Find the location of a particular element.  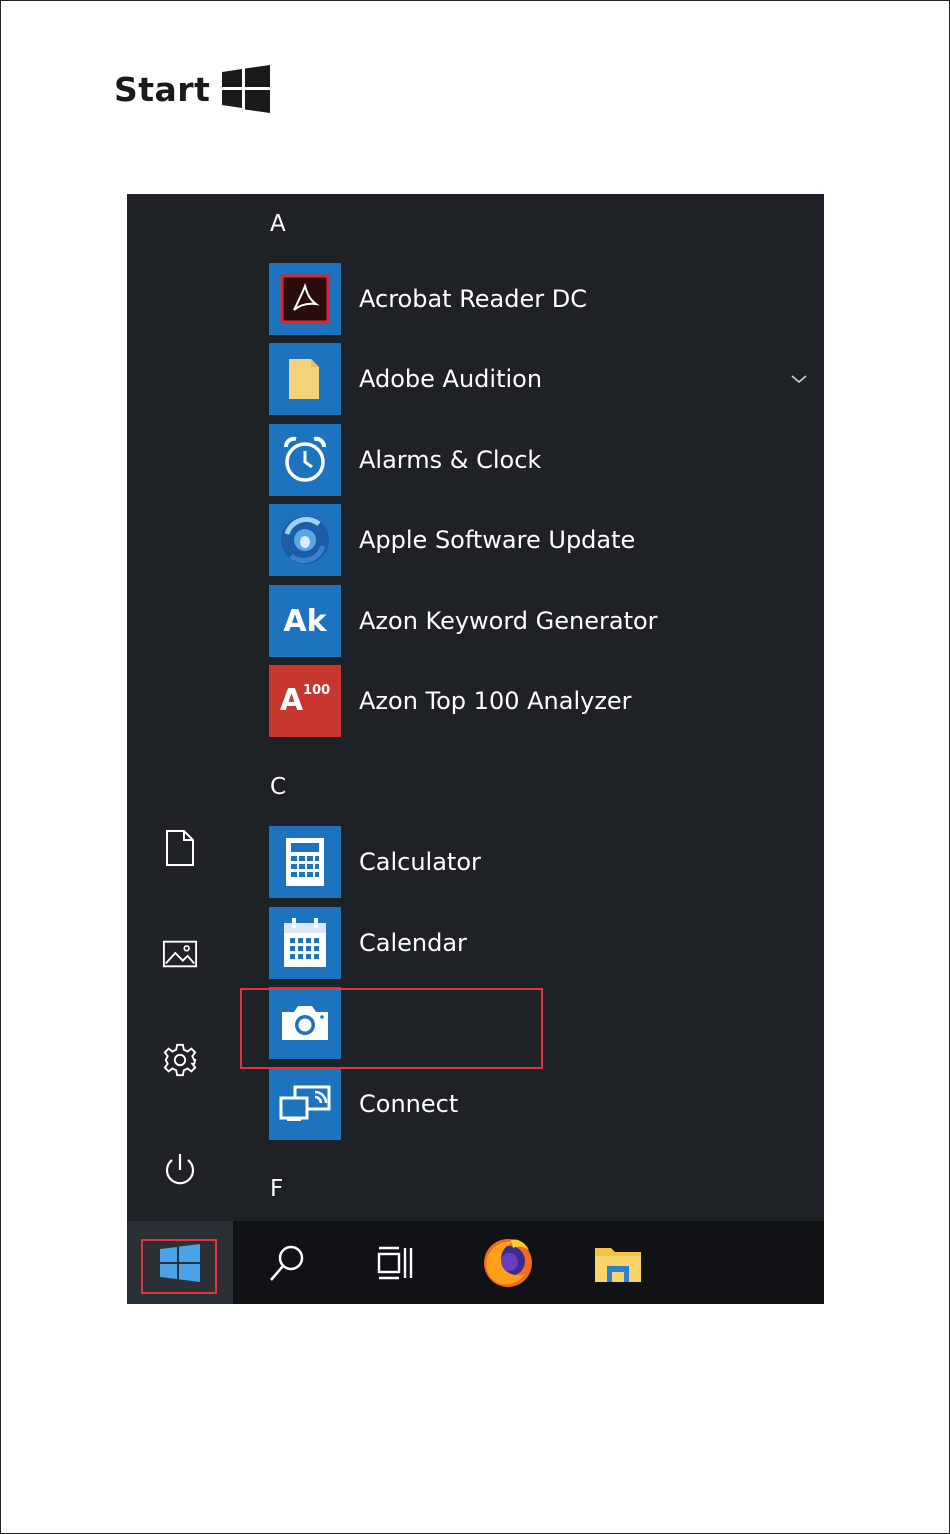

a100-icon: A 100 is located at coordinates (305, 701).